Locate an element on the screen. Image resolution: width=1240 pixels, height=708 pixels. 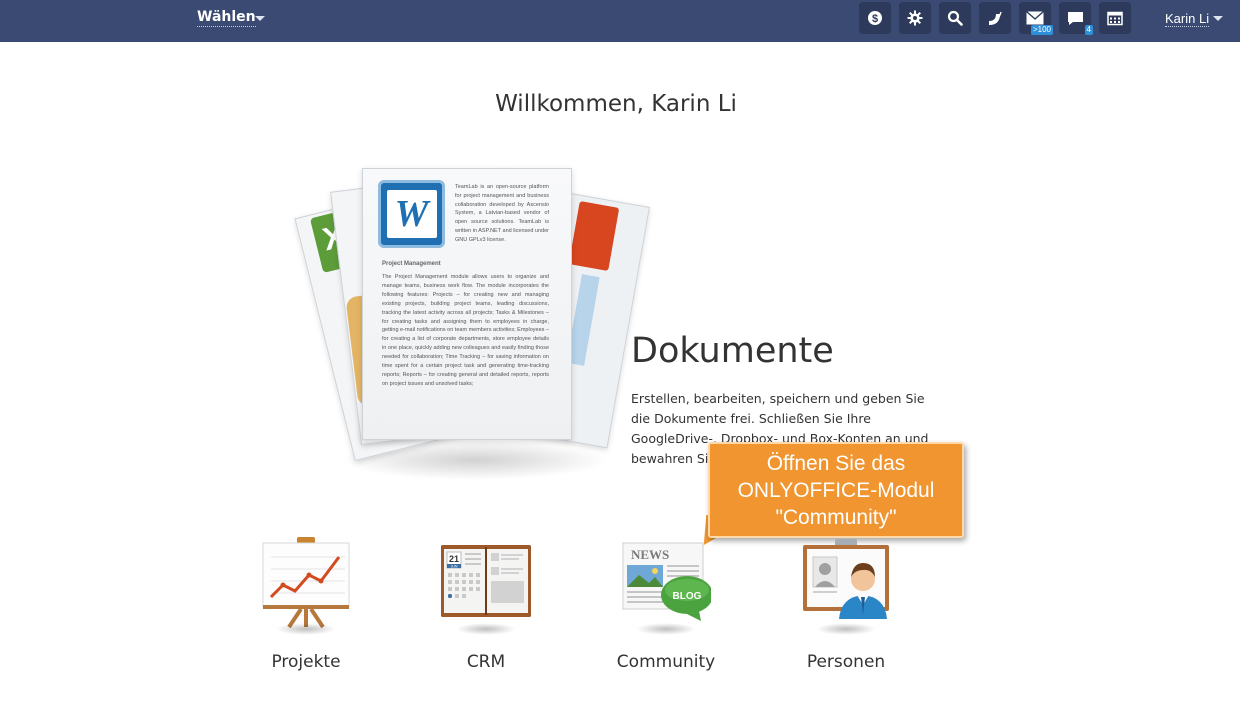
module-people: Personen is located at coordinates (846, 610).